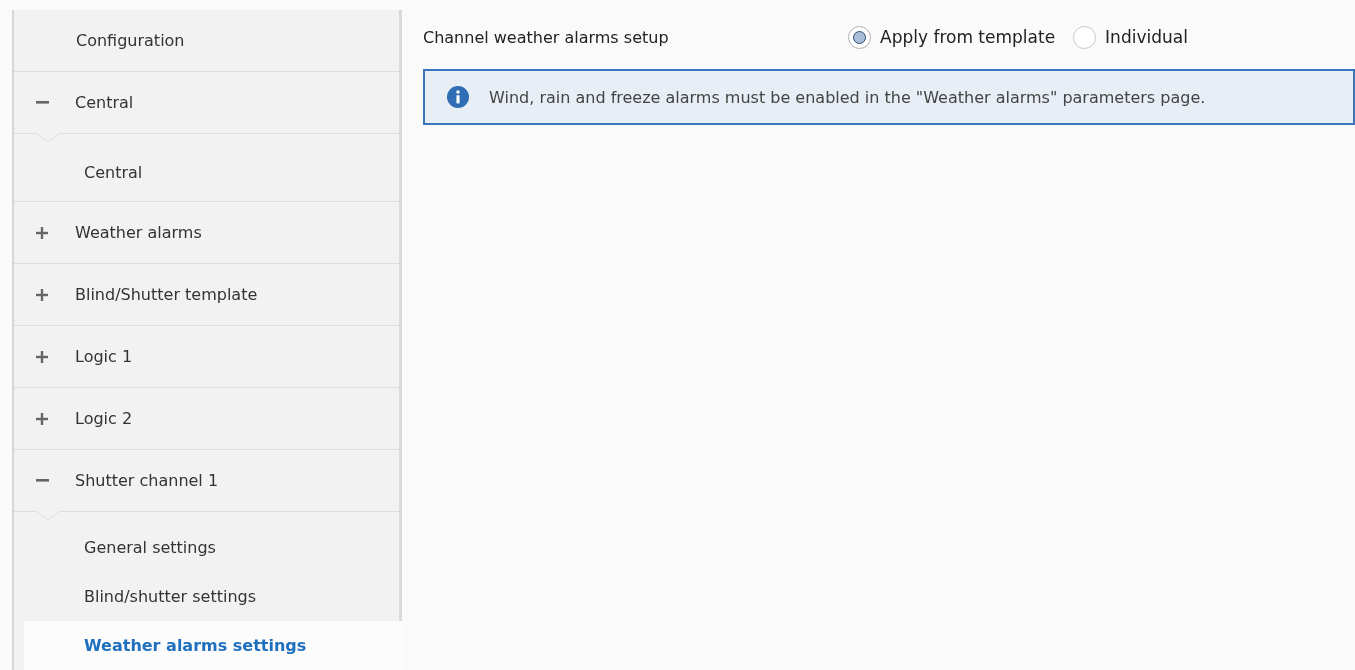  I want to click on setting-label: Channel weather alarms setup, so click(546, 37).